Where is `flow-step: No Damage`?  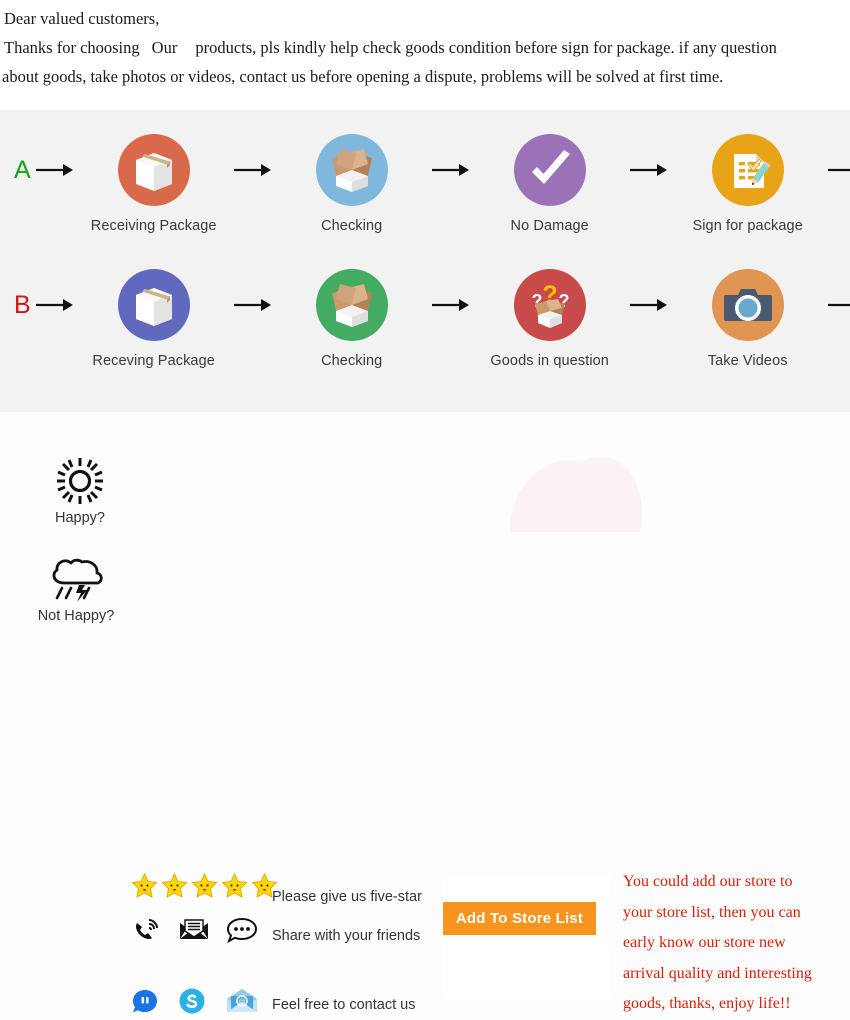 flow-step: No Damage is located at coordinates (550, 178).